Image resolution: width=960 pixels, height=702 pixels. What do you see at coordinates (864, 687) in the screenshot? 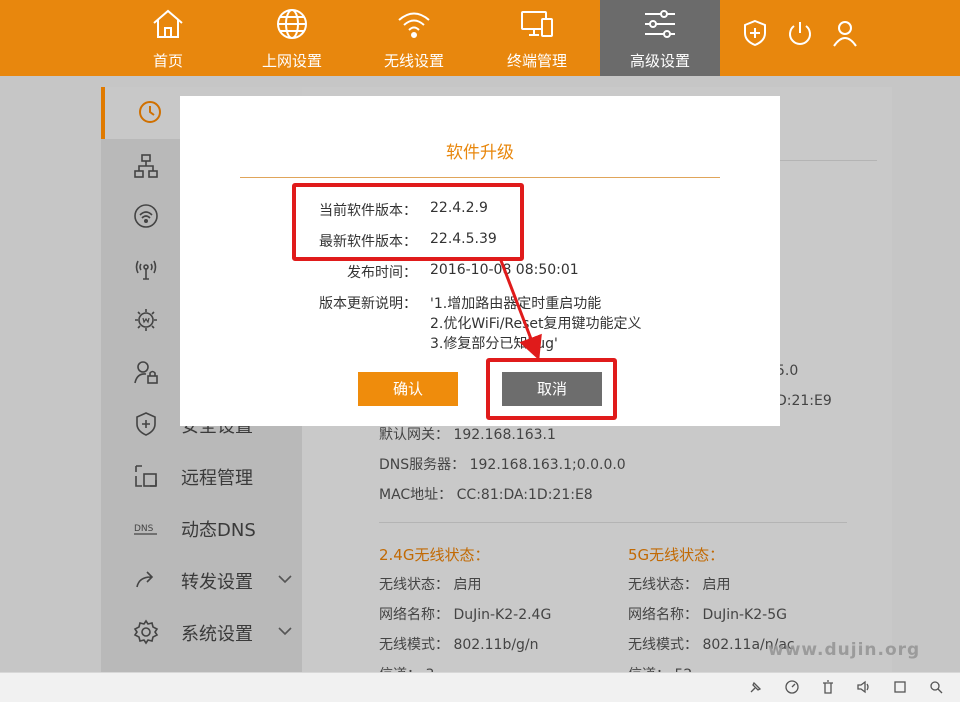
I see `volume-icon` at bounding box center [864, 687].